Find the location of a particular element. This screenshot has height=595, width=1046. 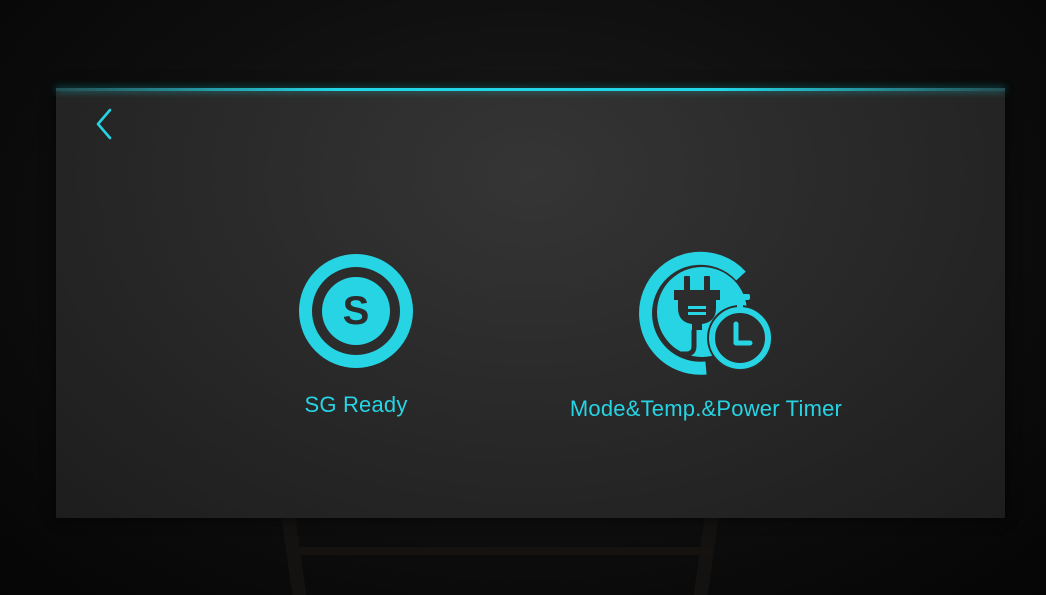

sg-ready-icon: S is located at coordinates (356, 311).